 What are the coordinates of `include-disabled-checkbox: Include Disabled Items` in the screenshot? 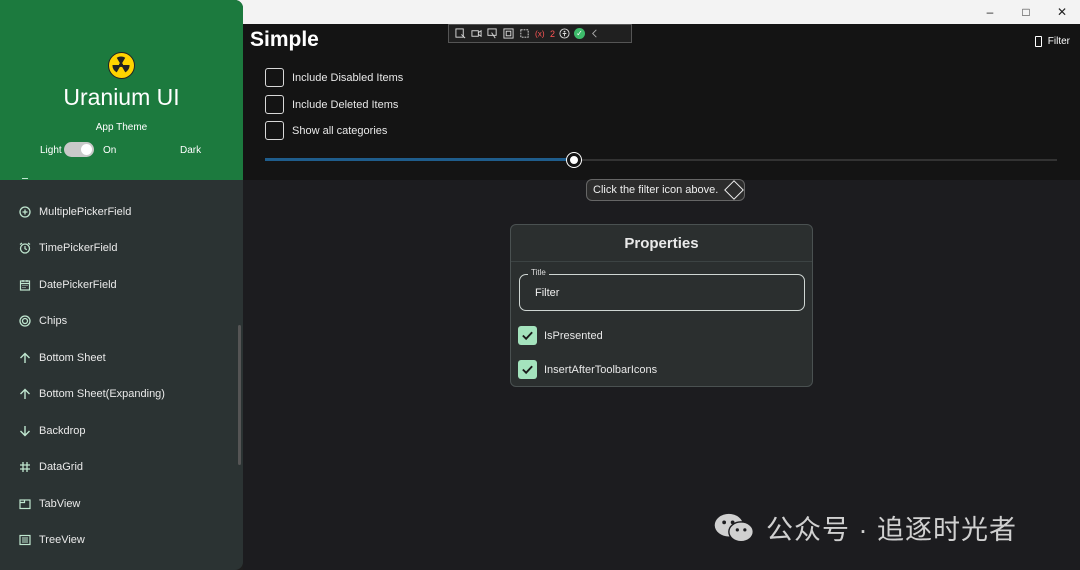 It's located at (334, 77).